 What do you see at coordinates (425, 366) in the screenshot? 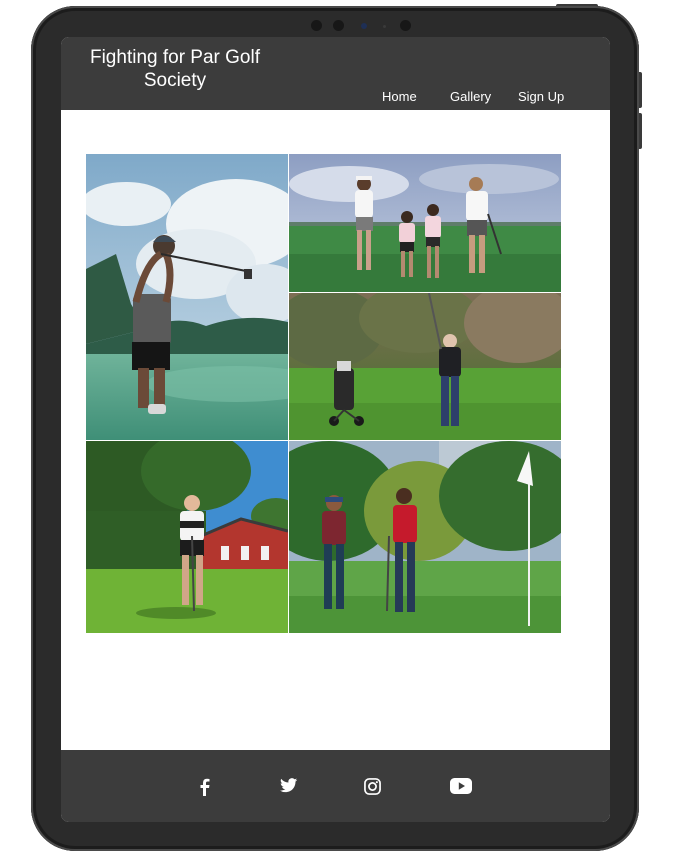
I see `gallery-photo-golfer-with-trolley` at bounding box center [425, 366].